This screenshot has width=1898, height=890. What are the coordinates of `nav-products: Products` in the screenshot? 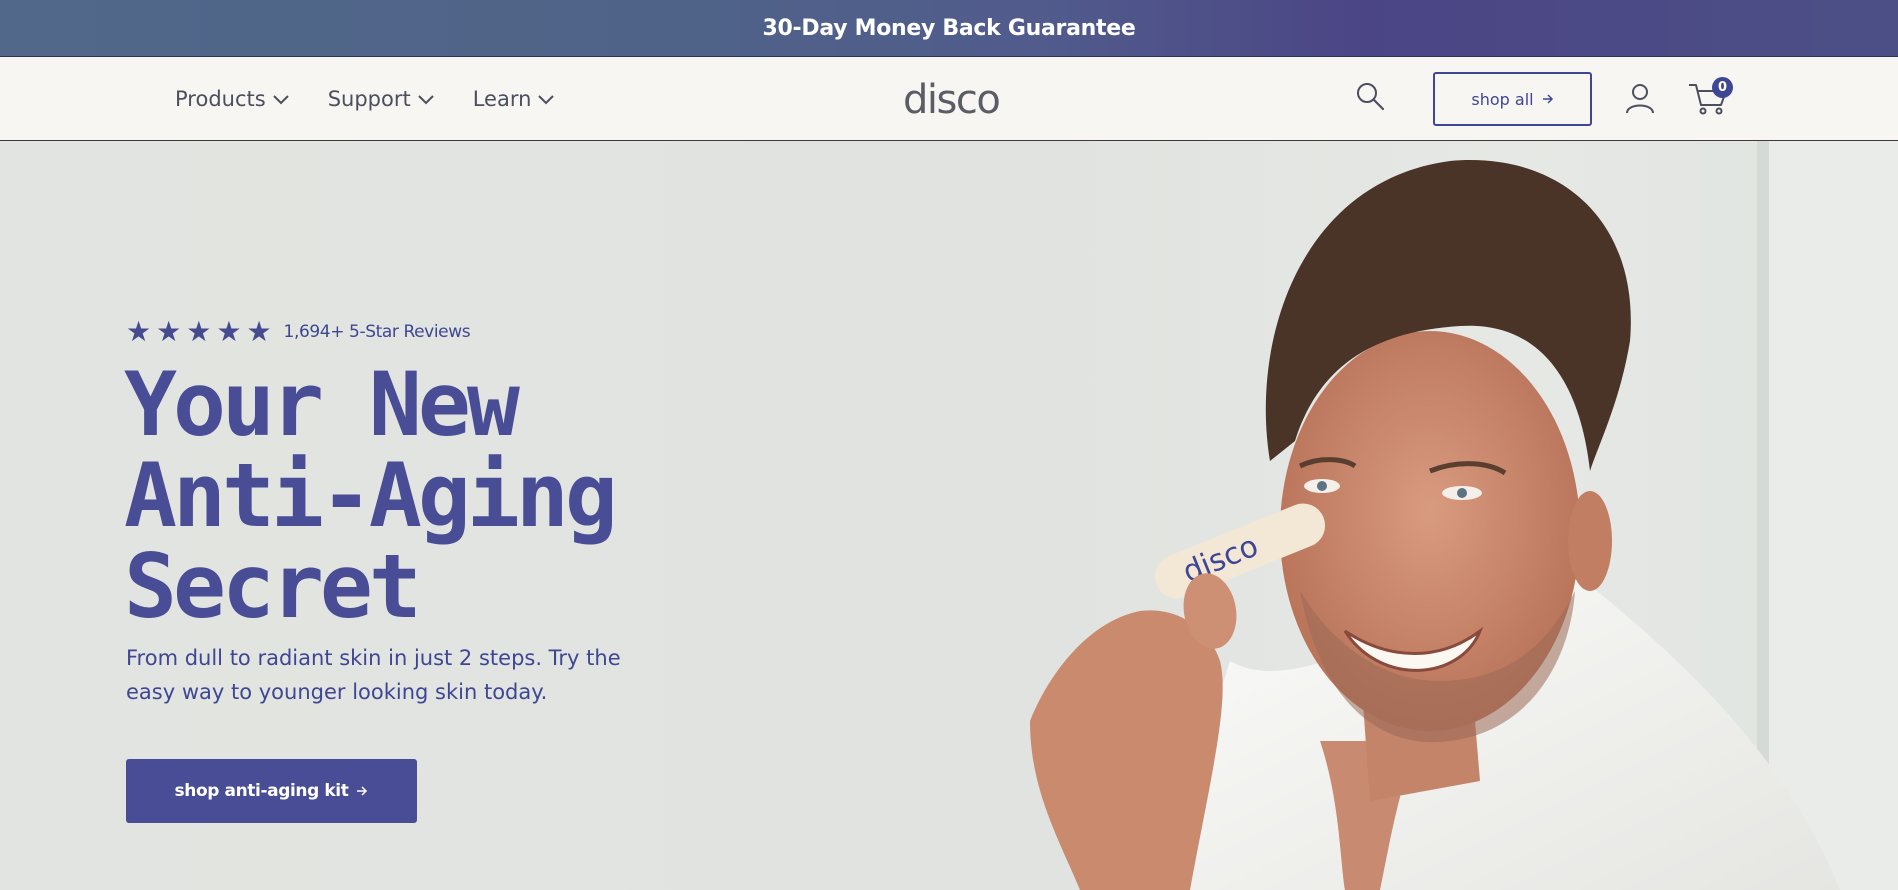 It's located at (232, 99).